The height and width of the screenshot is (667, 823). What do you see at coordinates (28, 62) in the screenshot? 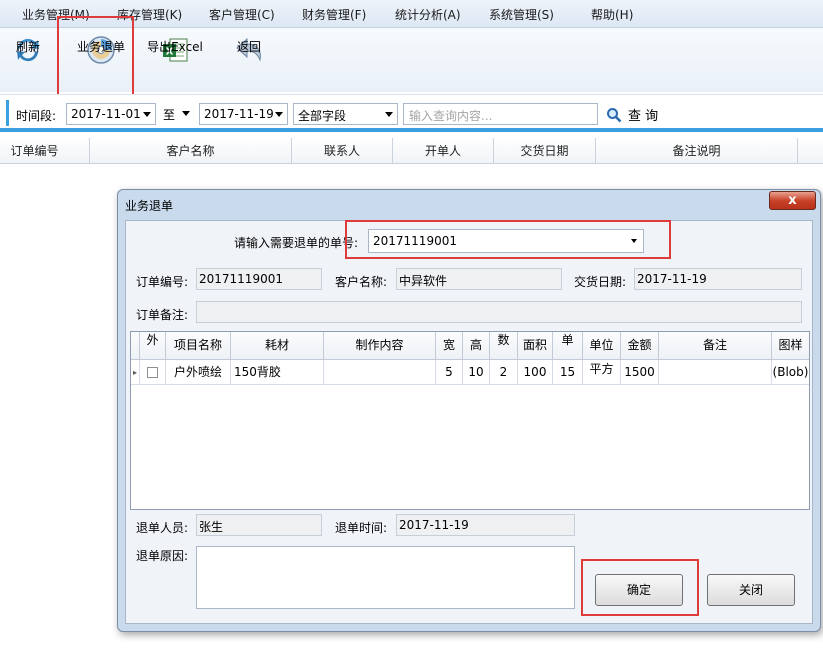
I see `refresh-button: 刷新` at bounding box center [28, 62].